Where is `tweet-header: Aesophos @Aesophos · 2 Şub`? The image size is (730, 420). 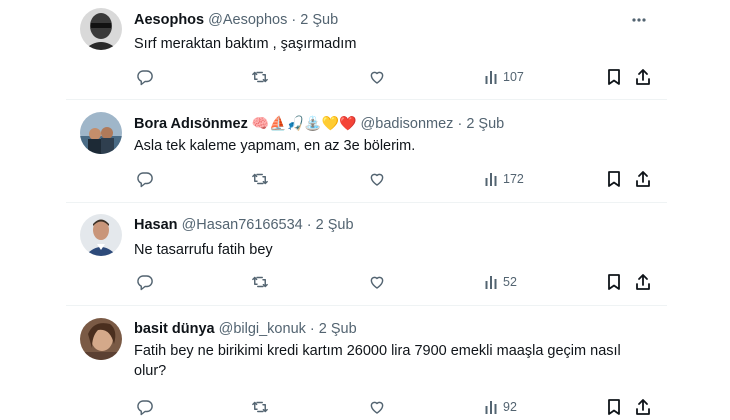 tweet-header: Aesophos @Aesophos · 2 Şub is located at coordinates (236, 20).